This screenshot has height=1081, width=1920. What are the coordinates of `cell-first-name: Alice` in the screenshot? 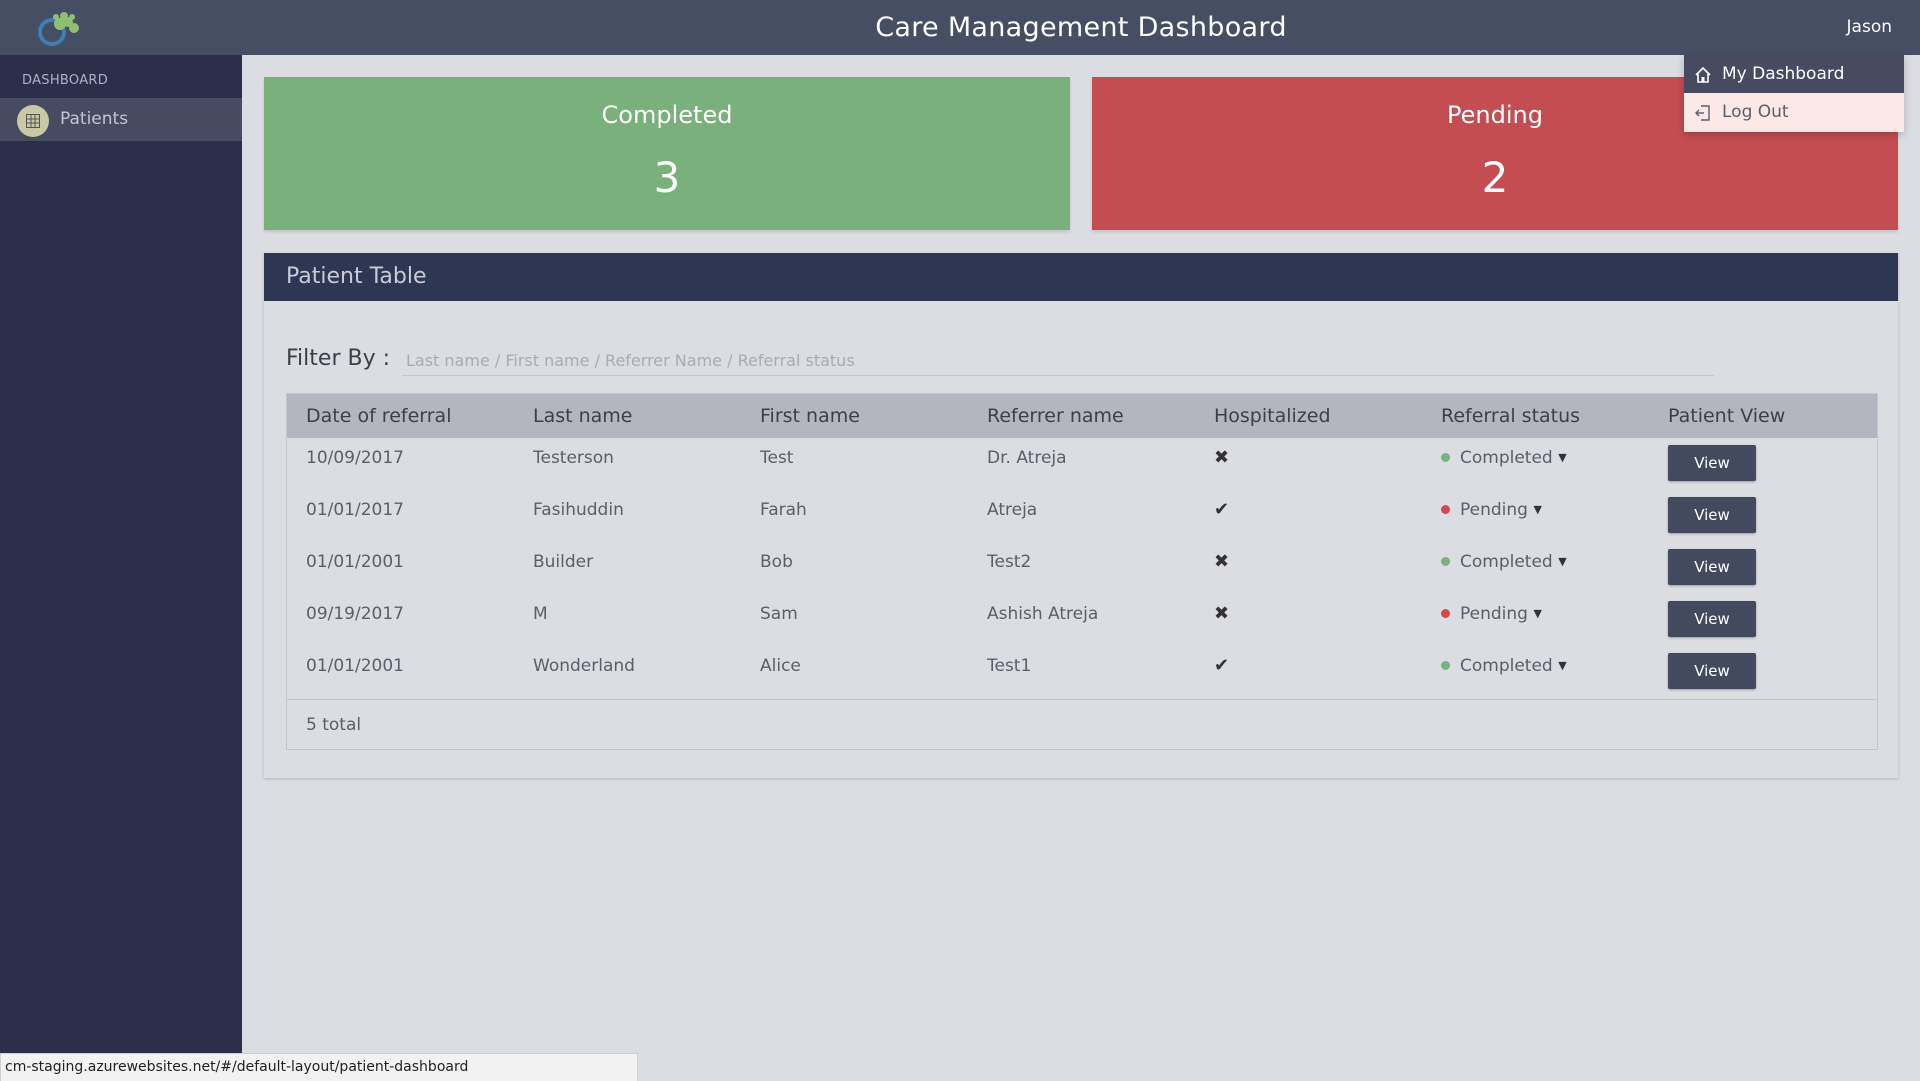 It's located at (780, 666).